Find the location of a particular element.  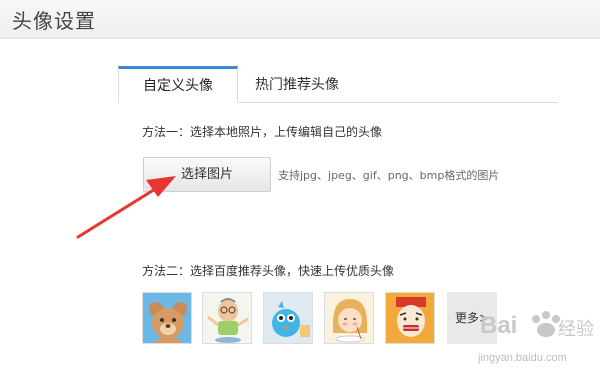

svg-text: 经验 is located at coordinates (576, 329).